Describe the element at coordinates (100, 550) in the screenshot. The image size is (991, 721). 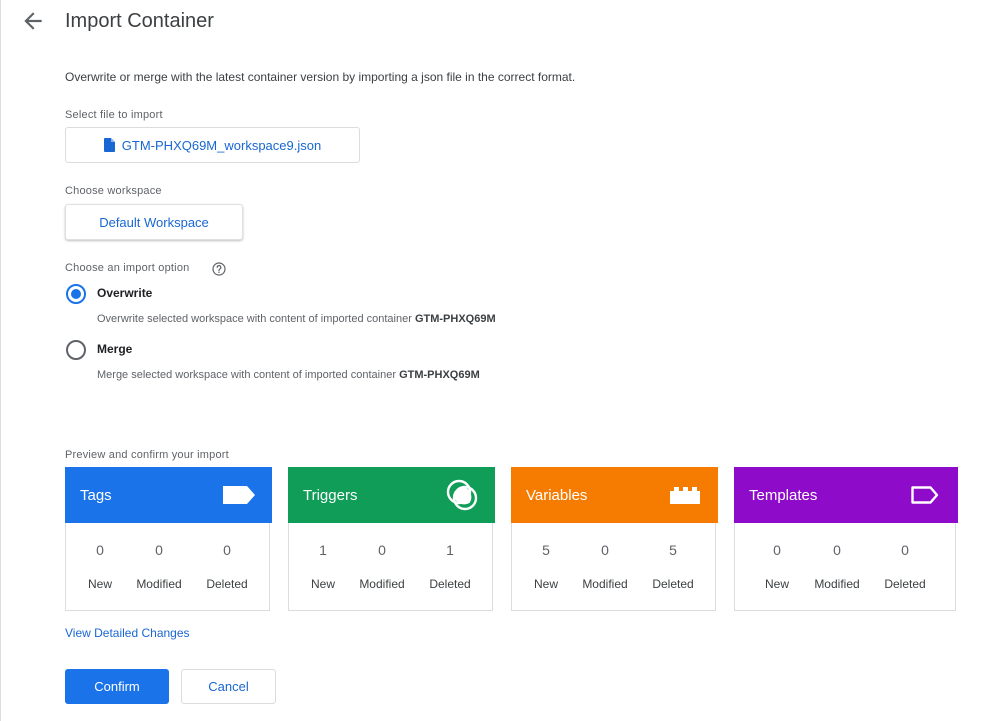
I see `tags-new-count: 0` at that location.